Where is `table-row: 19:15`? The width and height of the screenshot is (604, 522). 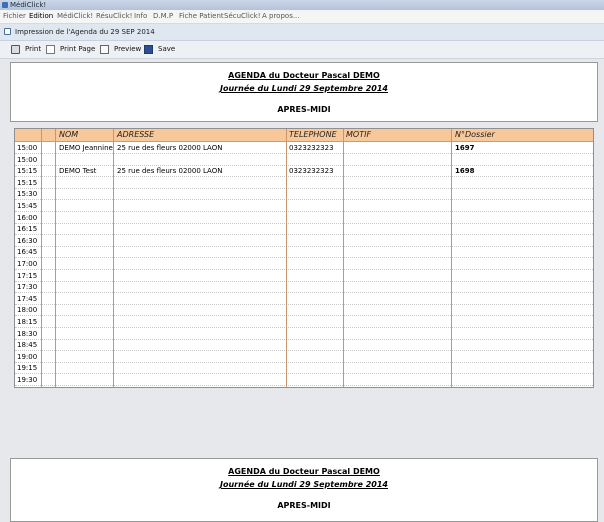
table-row: 19:15 is located at coordinates (304, 368).